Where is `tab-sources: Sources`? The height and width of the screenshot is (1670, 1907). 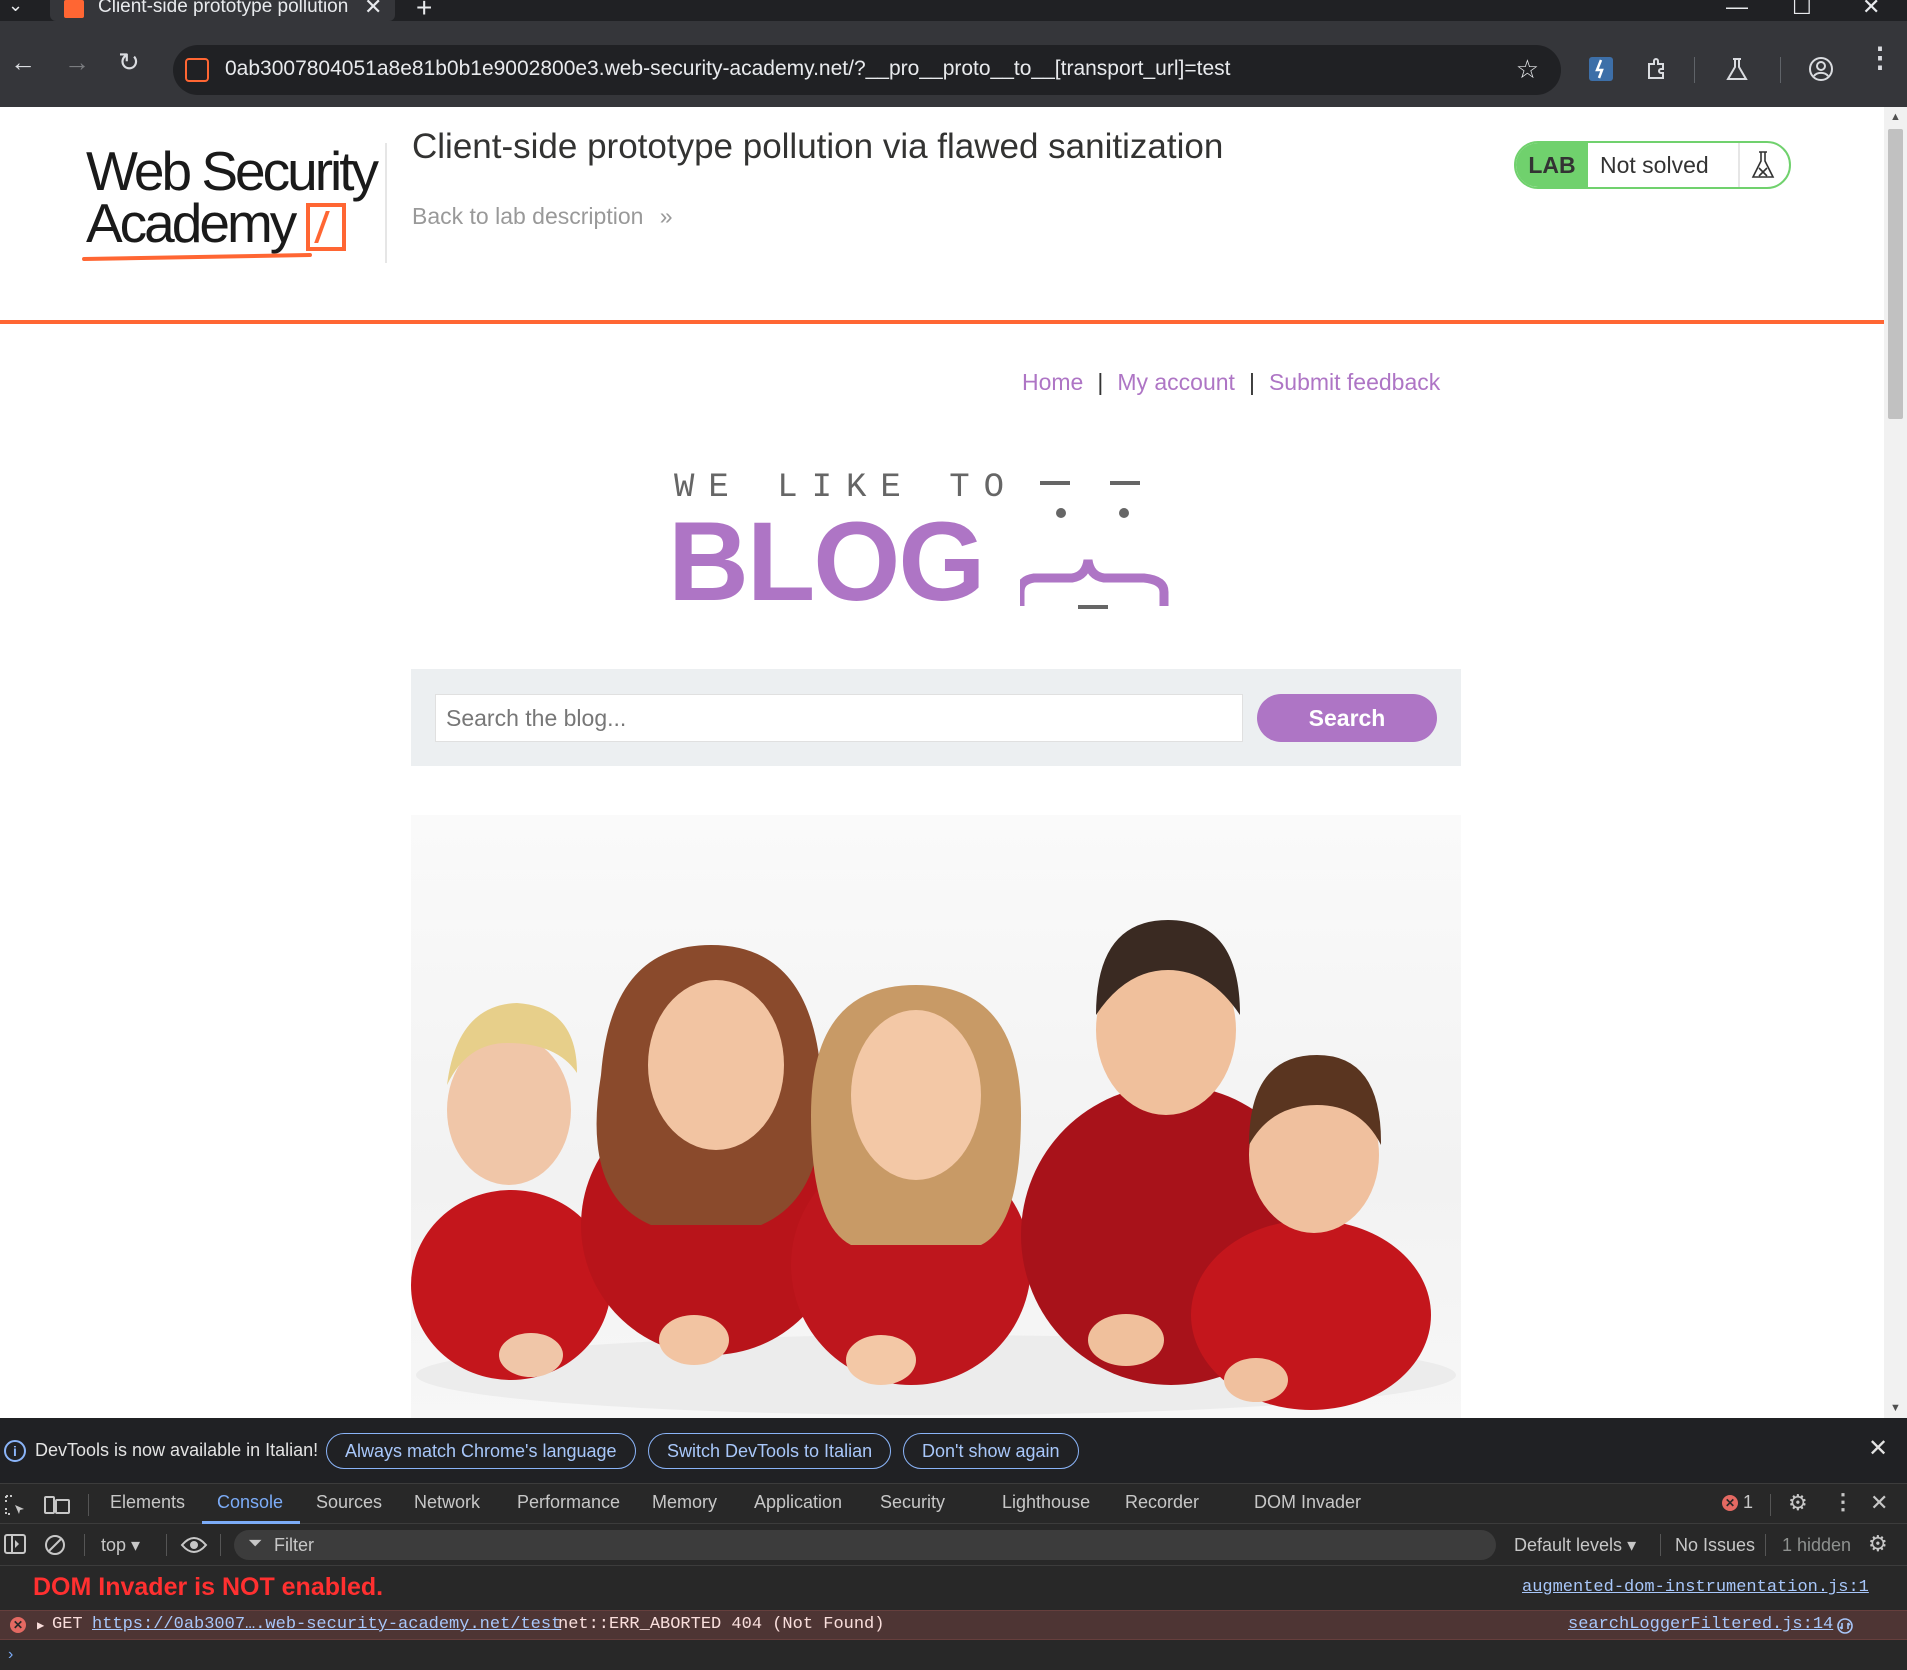 tab-sources: Sources is located at coordinates (349, 1502).